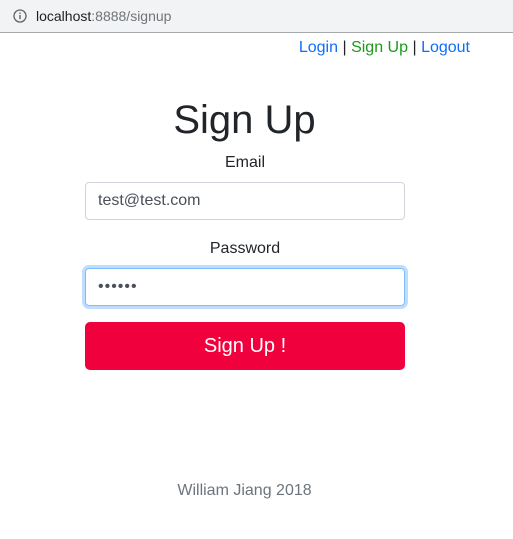  I want to click on password-field, so click(245, 287).